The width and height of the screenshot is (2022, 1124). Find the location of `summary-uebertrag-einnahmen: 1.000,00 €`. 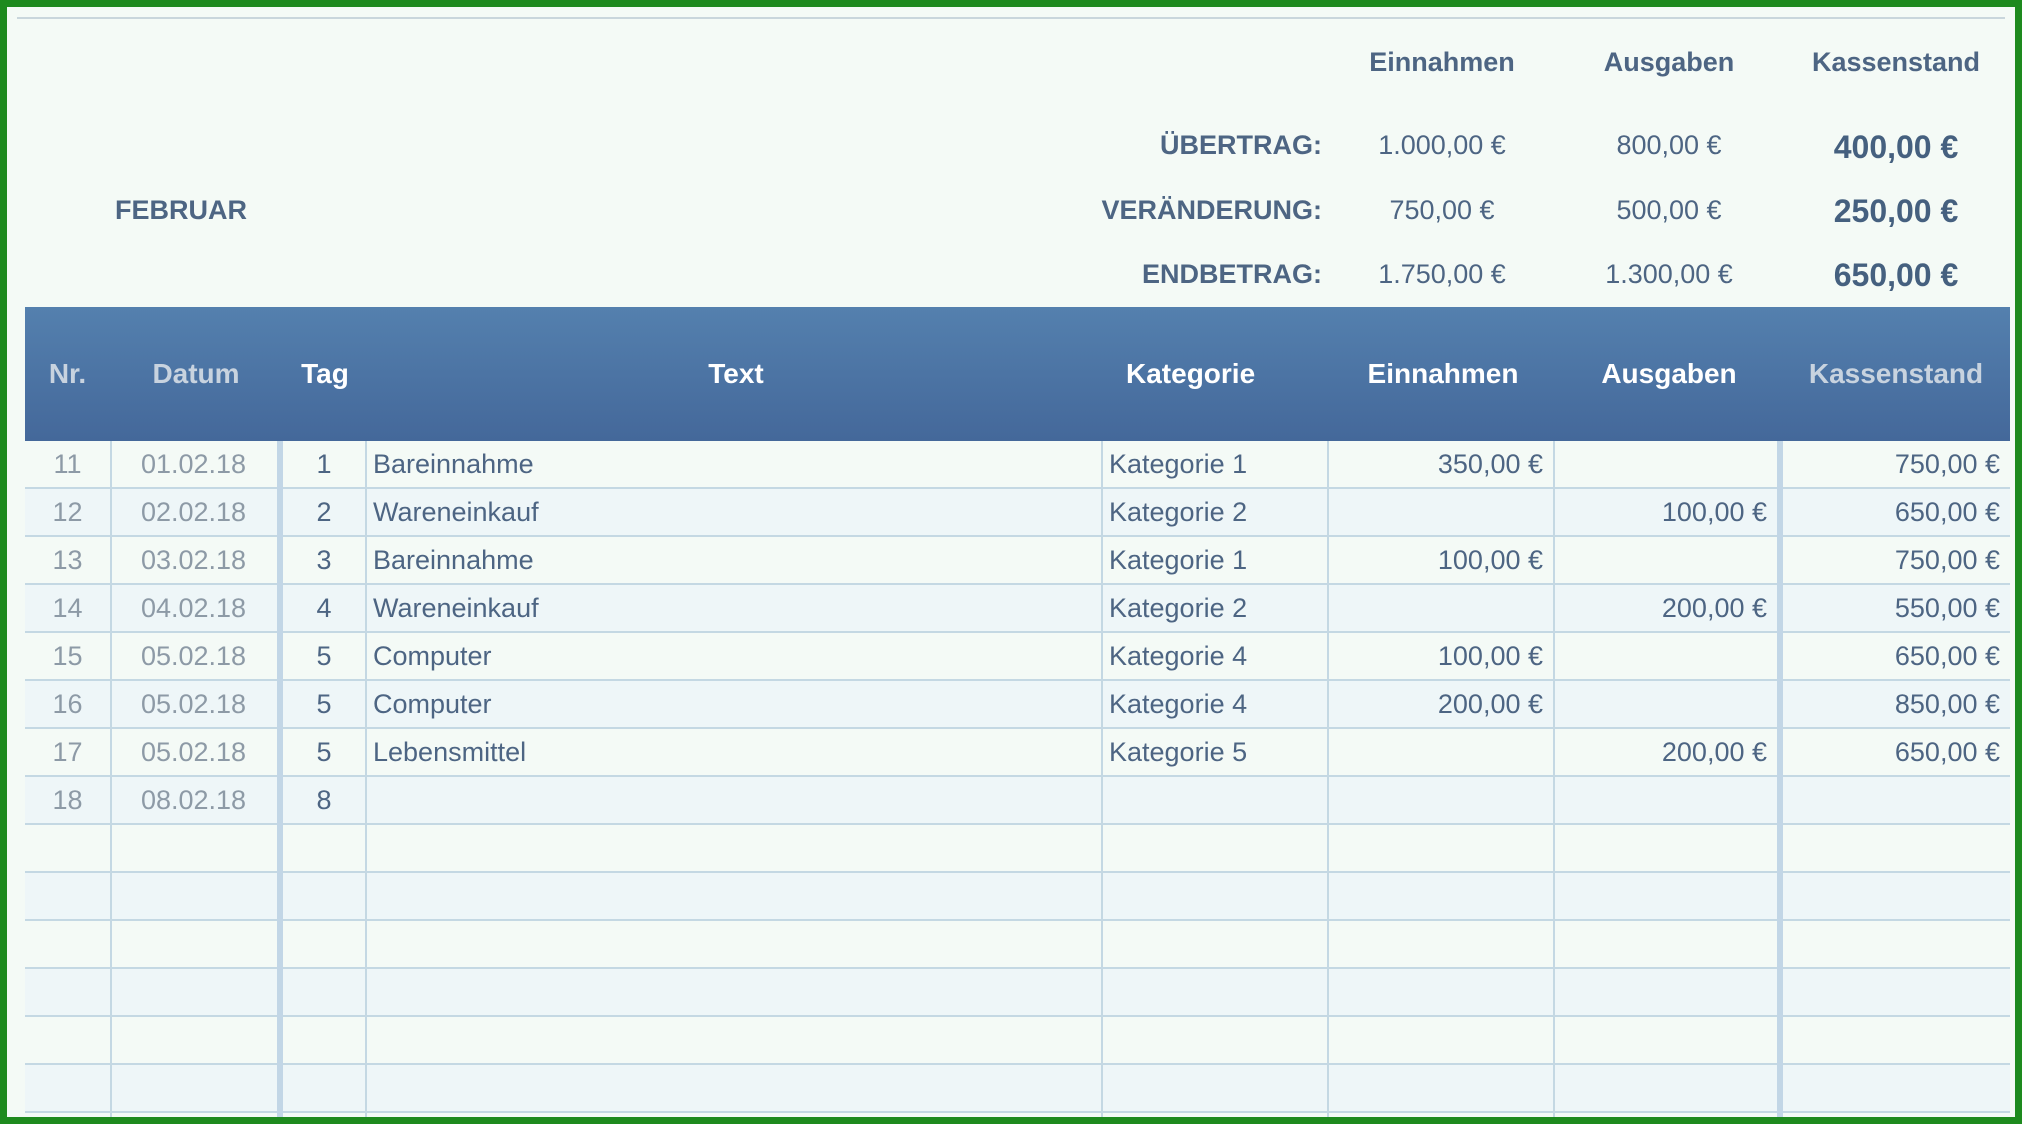

summary-uebertrag-einnahmen: 1.000,00 € is located at coordinates (1442, 145).